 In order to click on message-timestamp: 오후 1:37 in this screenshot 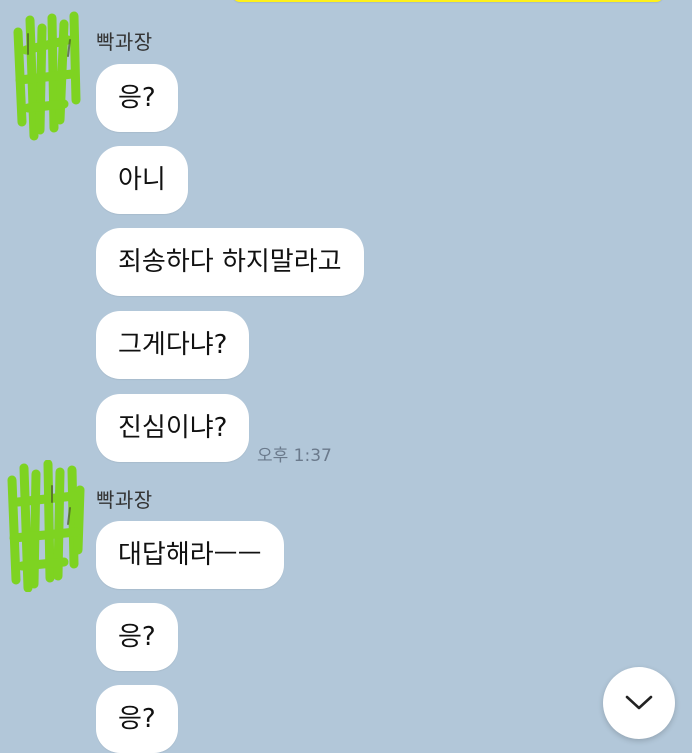, I will do `click(294, 456)`.